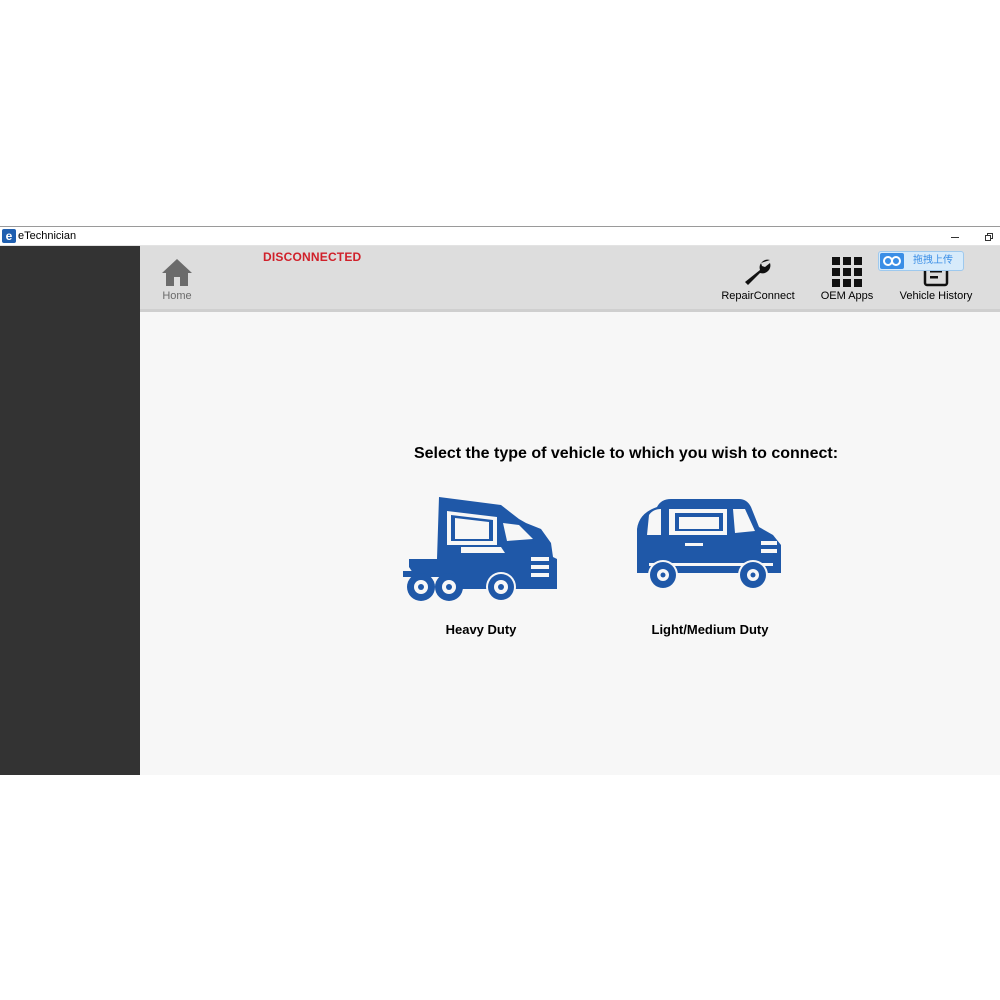 Image resolution: width=1000 pixels, height=1000 pixels. I want to click on minimize-icon, so click(955, 237).